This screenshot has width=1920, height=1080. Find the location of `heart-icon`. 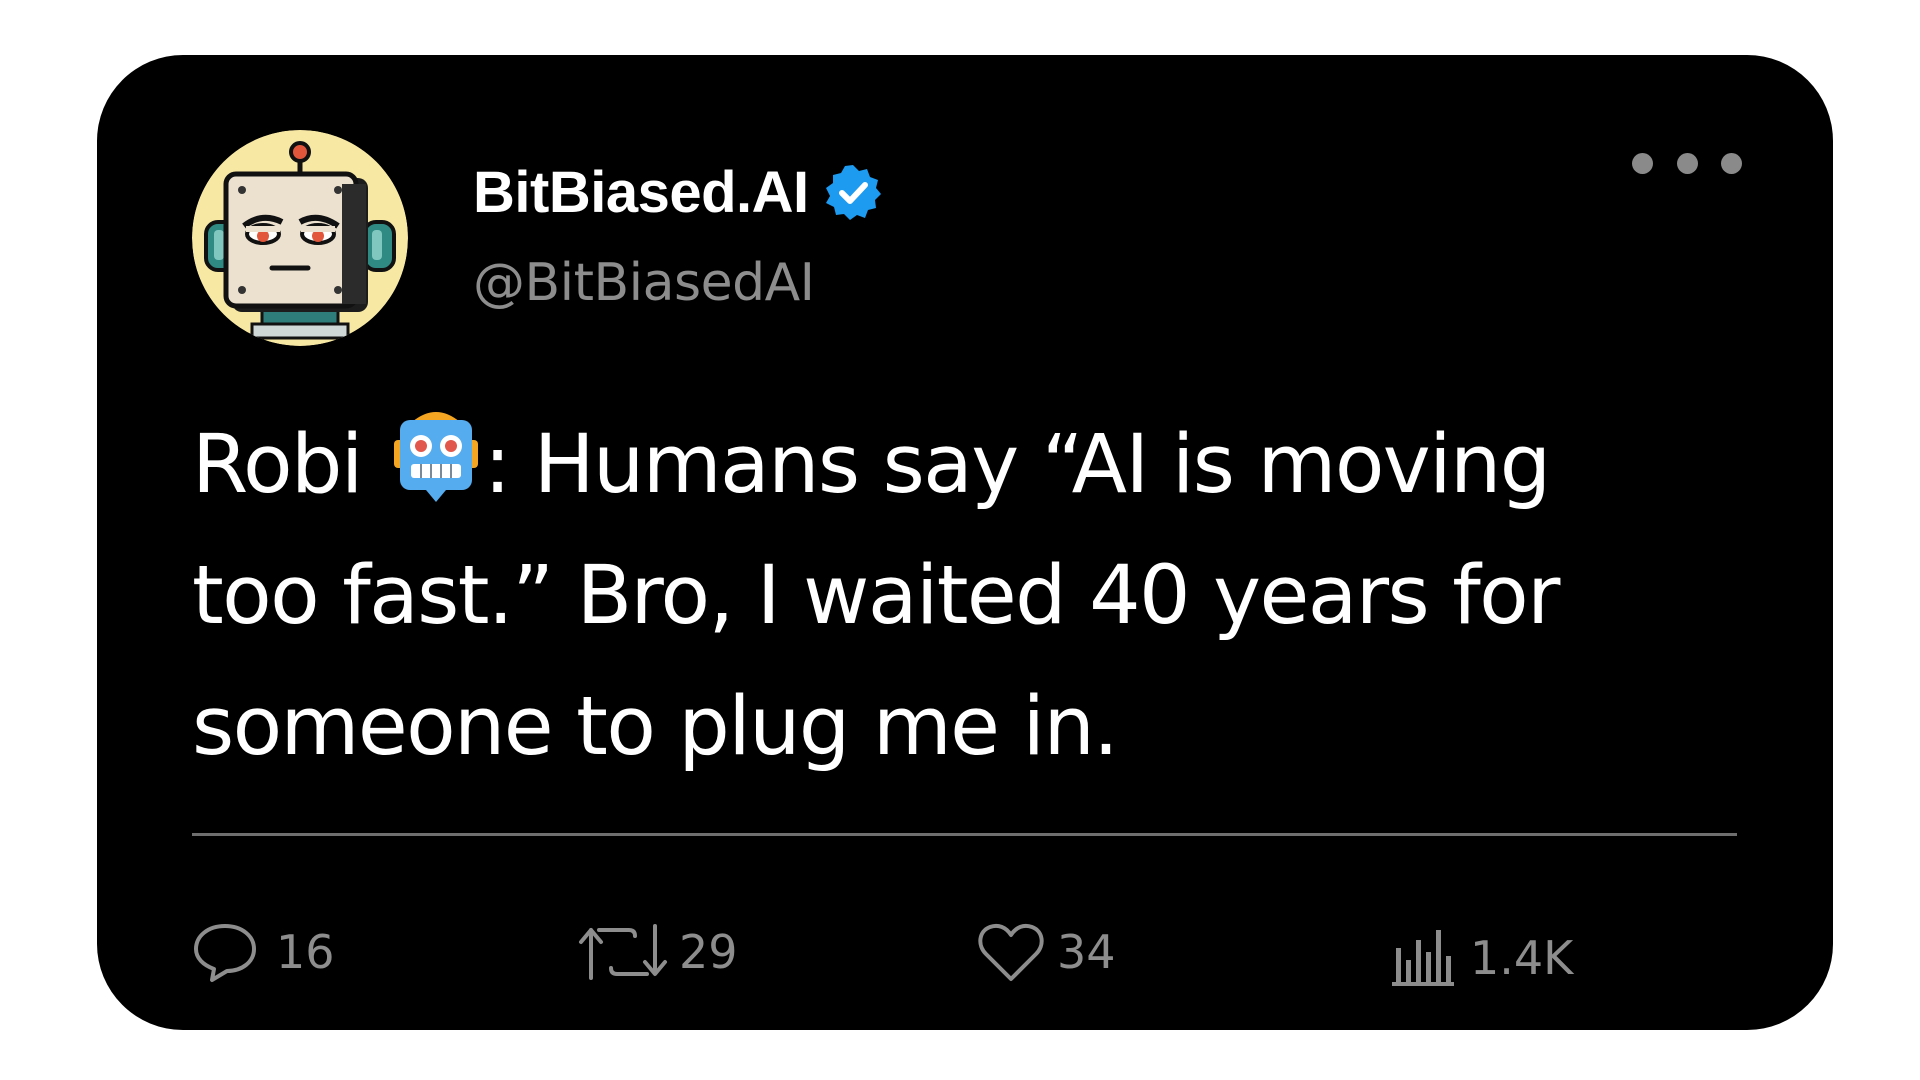

heart-icon is located at coordinates (1011, 952).